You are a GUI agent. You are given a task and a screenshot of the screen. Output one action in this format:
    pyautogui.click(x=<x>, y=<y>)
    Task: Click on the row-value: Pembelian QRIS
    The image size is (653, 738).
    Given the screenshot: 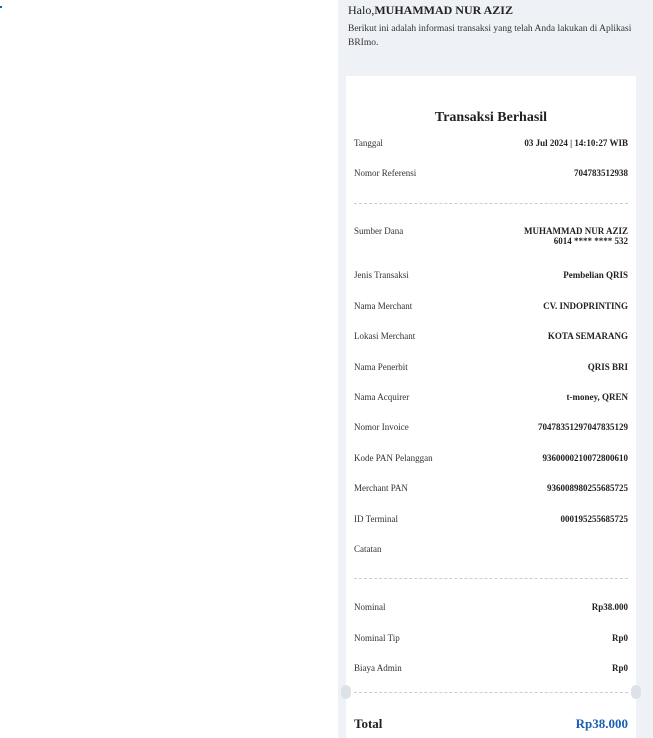 What is the action you would take?
    pyautogui.click(x=595, y=275)
    